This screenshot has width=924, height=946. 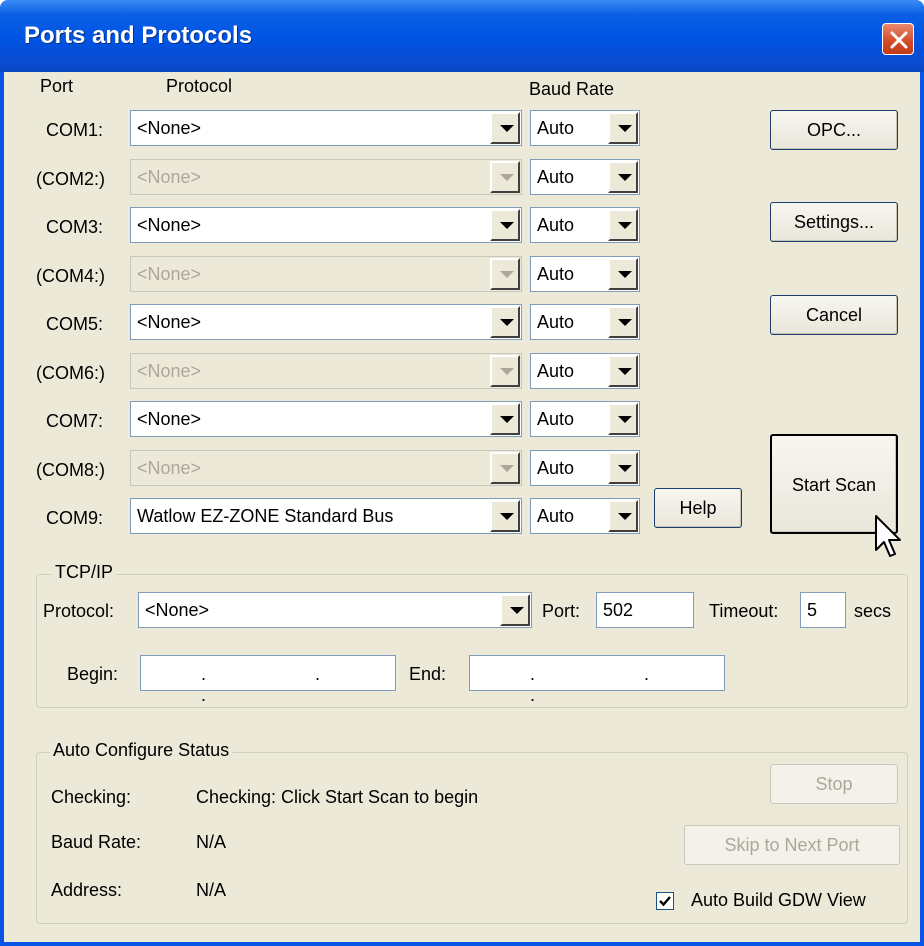 I want to click on checkmark-icon, so click(x=665, y=901).